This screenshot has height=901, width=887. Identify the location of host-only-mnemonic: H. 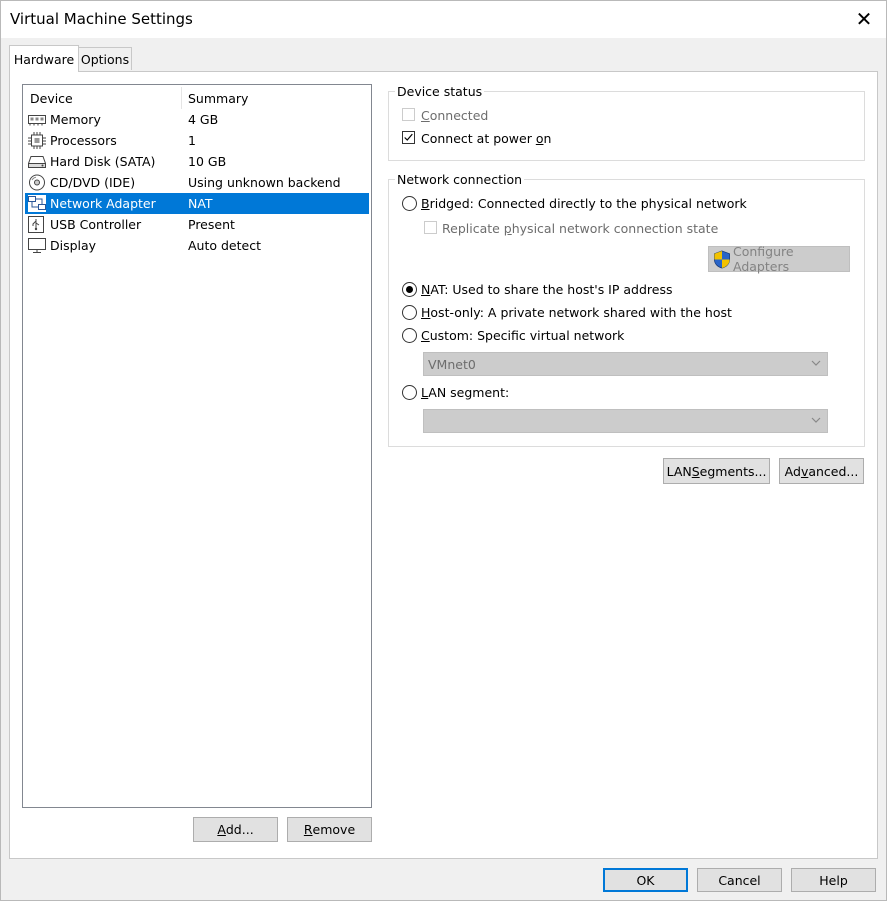
(426, 312).